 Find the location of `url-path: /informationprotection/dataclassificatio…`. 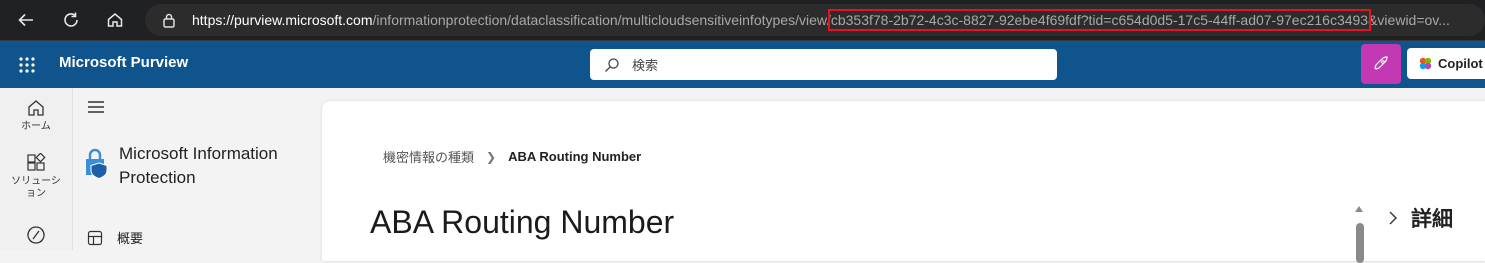

url-path: /informationprotection/dataclassificatio… is located at coordinates (601, 20).